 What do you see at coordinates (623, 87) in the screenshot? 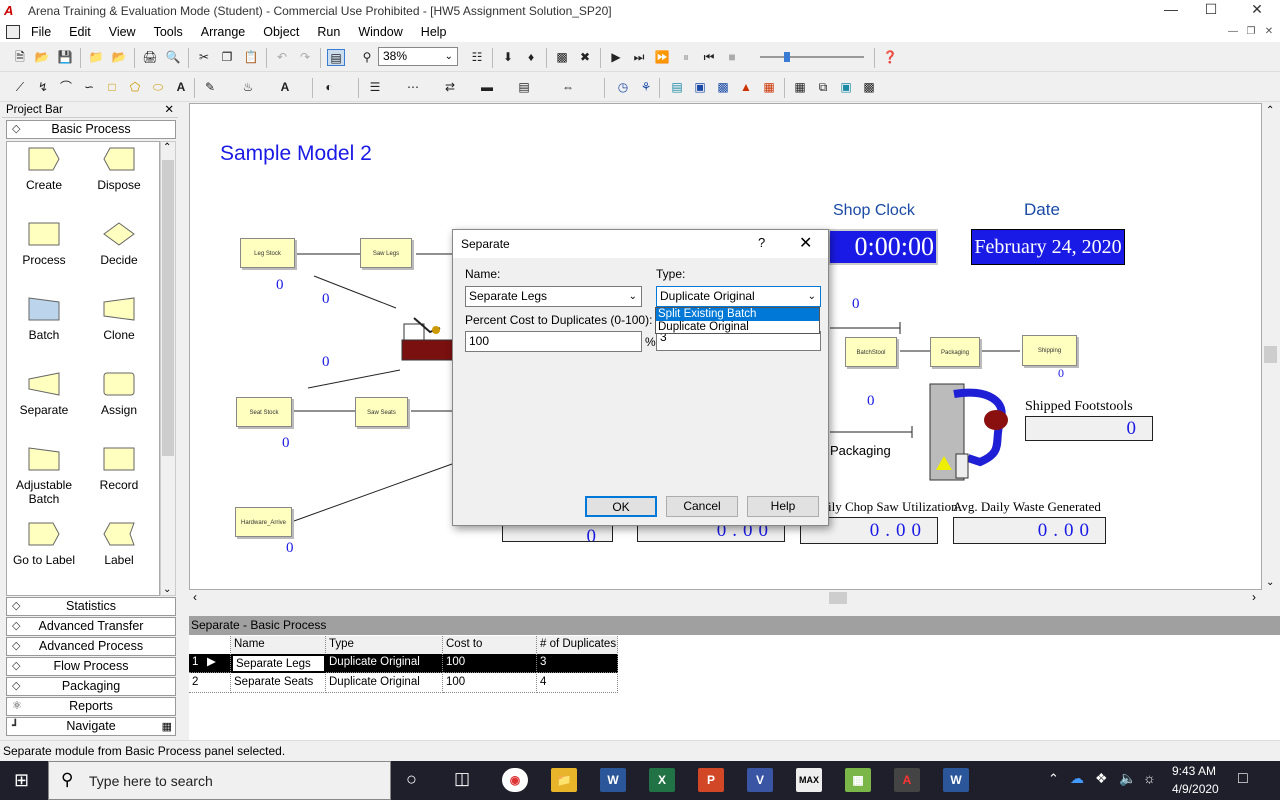
I see `clock-icon: ◷` at bounding box center [623, 87].